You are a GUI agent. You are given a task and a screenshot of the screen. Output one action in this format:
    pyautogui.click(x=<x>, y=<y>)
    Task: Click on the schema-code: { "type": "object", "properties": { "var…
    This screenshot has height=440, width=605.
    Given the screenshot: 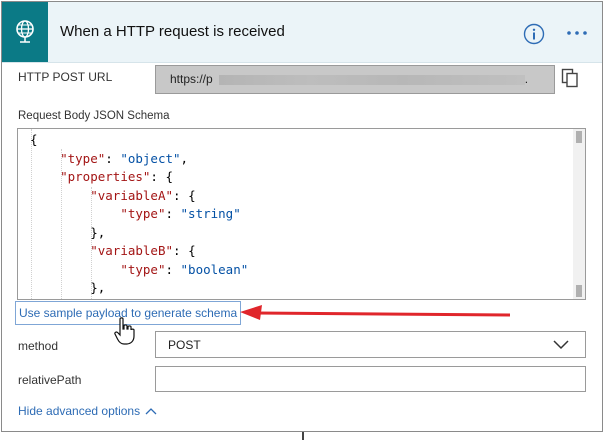 What is the action you would take?
    pyautogui.click(x=139, y=215)
    